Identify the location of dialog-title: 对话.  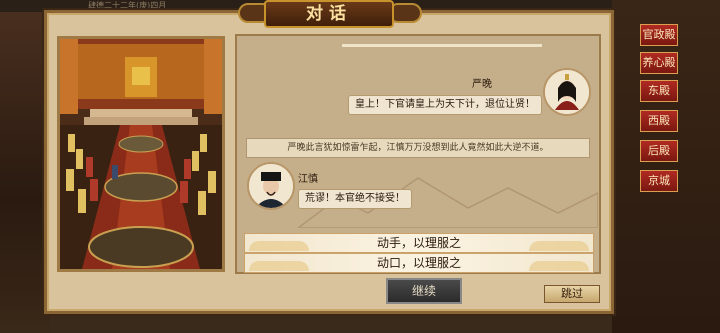
(329, 14).